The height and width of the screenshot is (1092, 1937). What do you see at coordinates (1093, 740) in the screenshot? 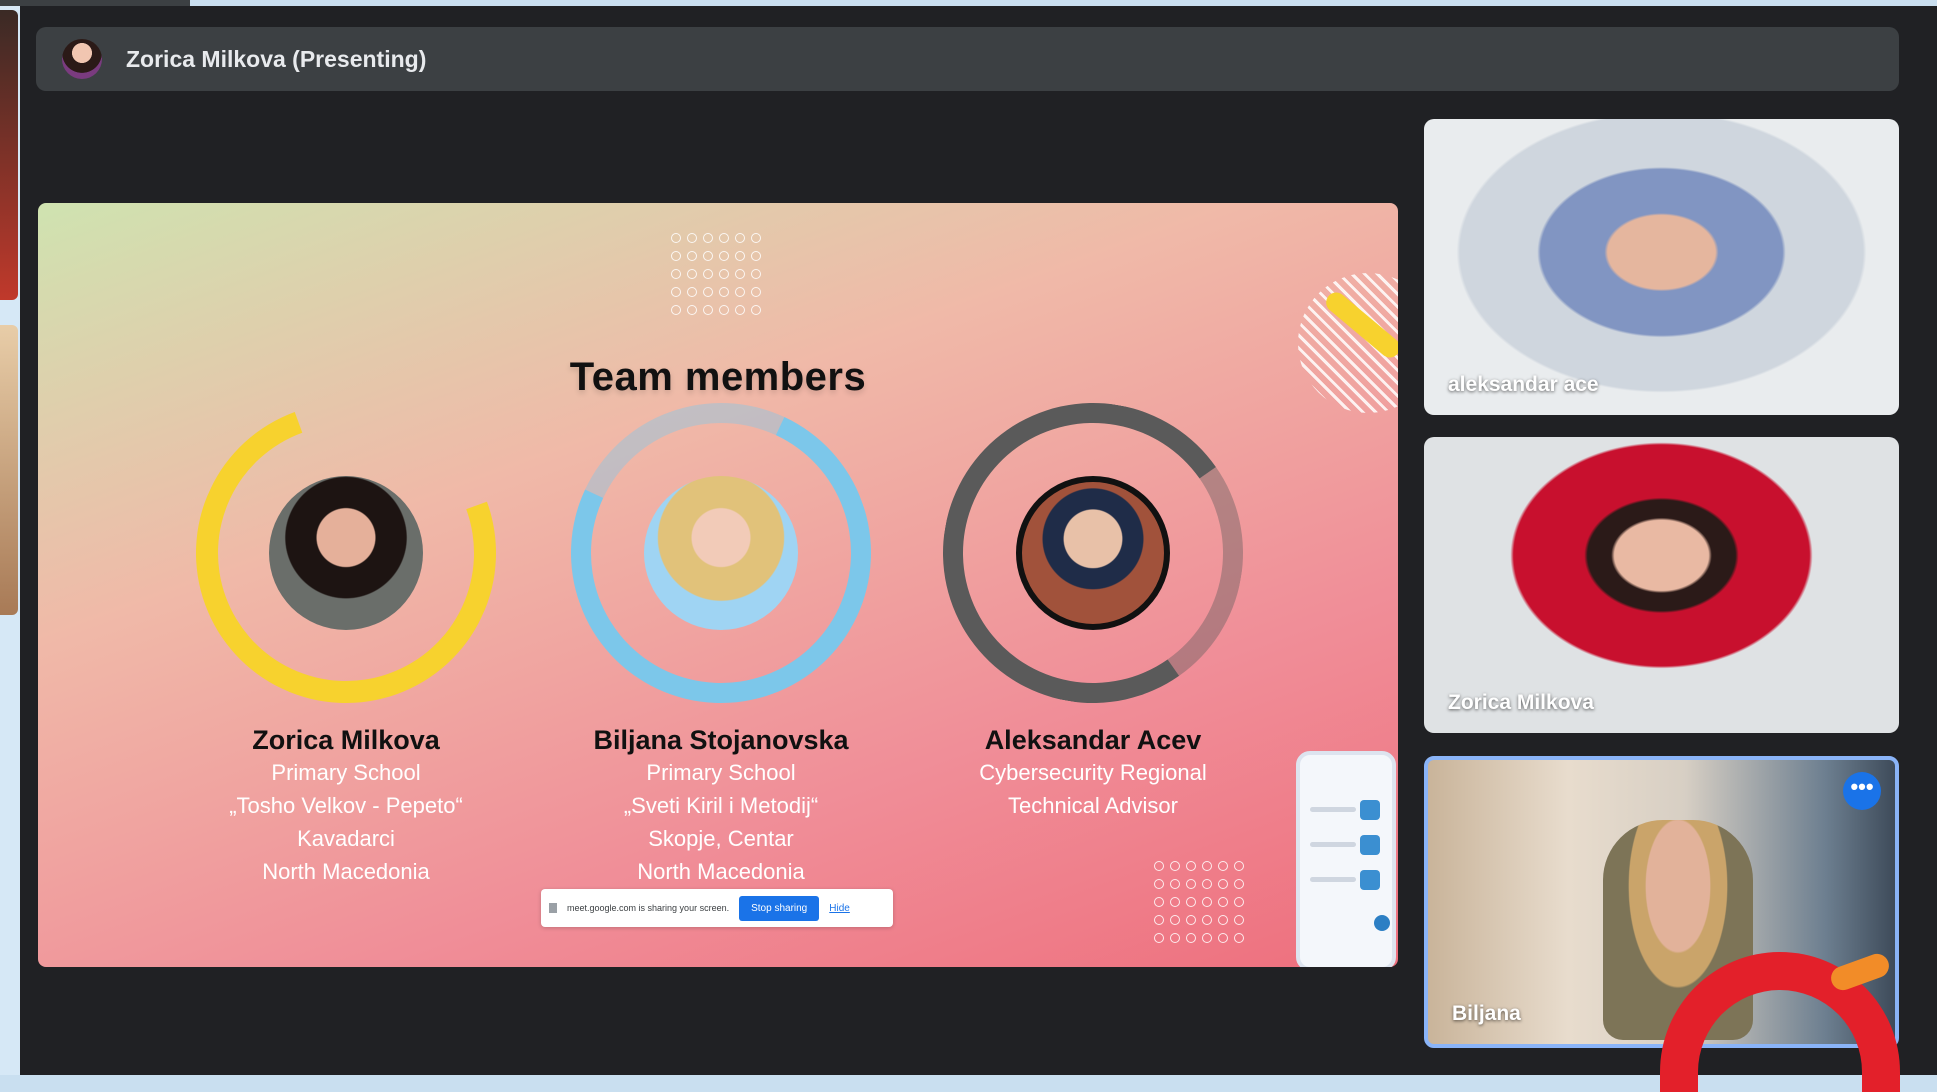
I see `member-name: Aleksandar Acev` at bounding box center [1093, 740].